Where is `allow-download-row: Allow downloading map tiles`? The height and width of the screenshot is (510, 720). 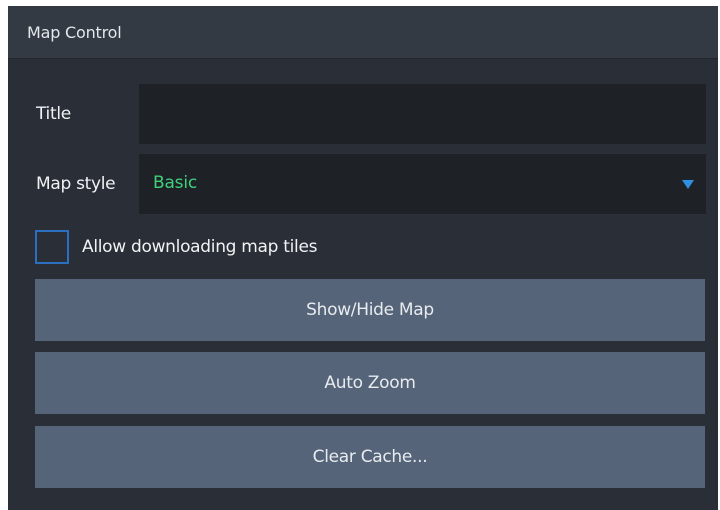 allow-download-row: Allow downloading map tiles is located at coordinates (363, 247).